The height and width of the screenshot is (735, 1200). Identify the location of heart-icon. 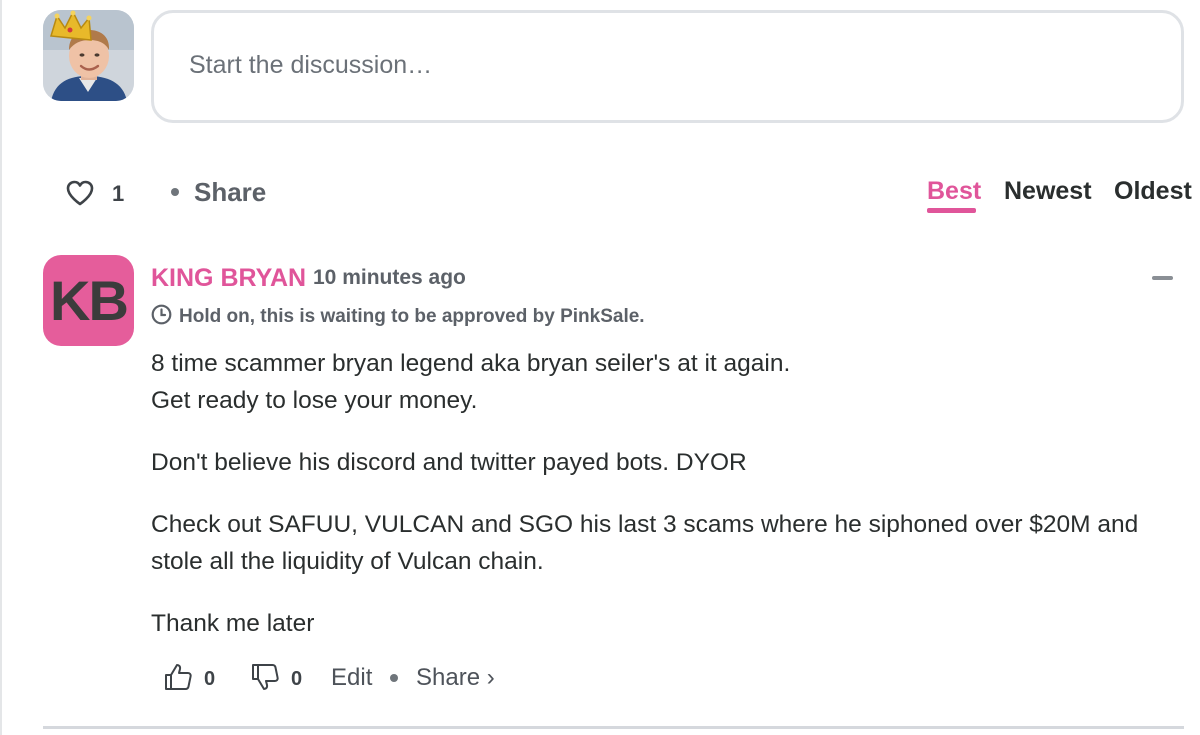
(80, 193).